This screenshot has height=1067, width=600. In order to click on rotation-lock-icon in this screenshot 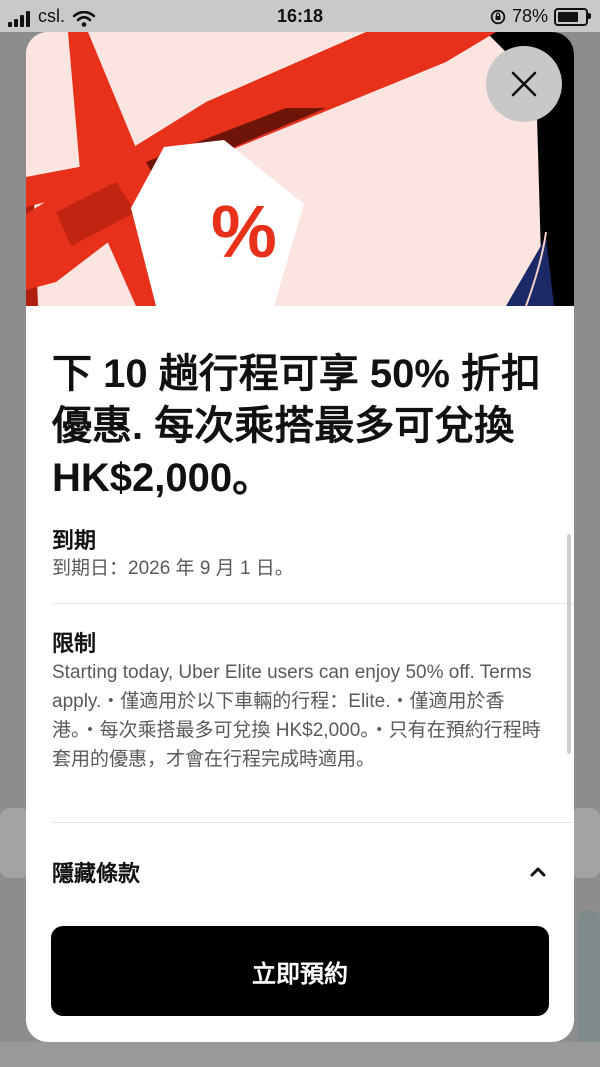, I will do `click(498, 16)`.